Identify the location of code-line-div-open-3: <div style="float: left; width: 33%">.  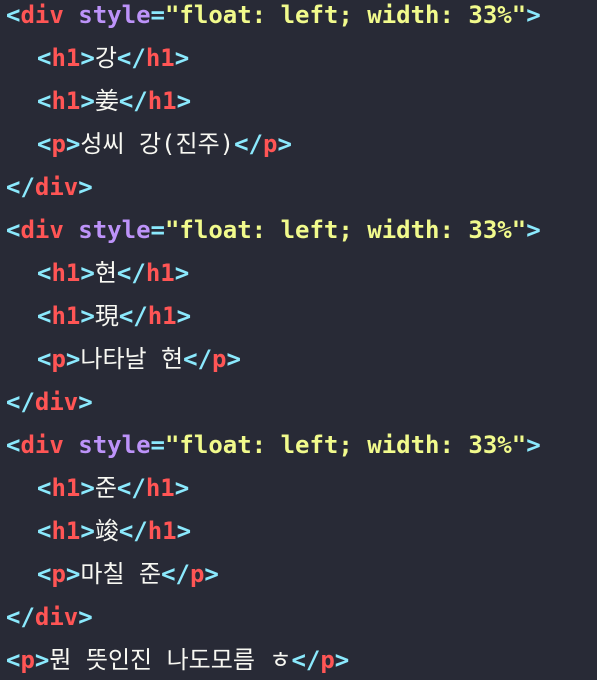
(273, 445).